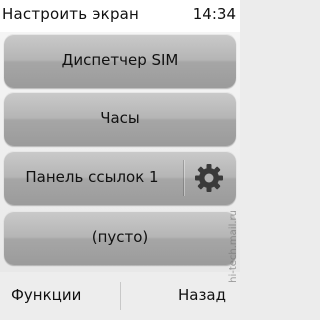 Image resolution: width=320 pixels, height=320 pixels. Describe the element at coordinates (209, 178) in the screenshot. I see `gear-icon` at that location.